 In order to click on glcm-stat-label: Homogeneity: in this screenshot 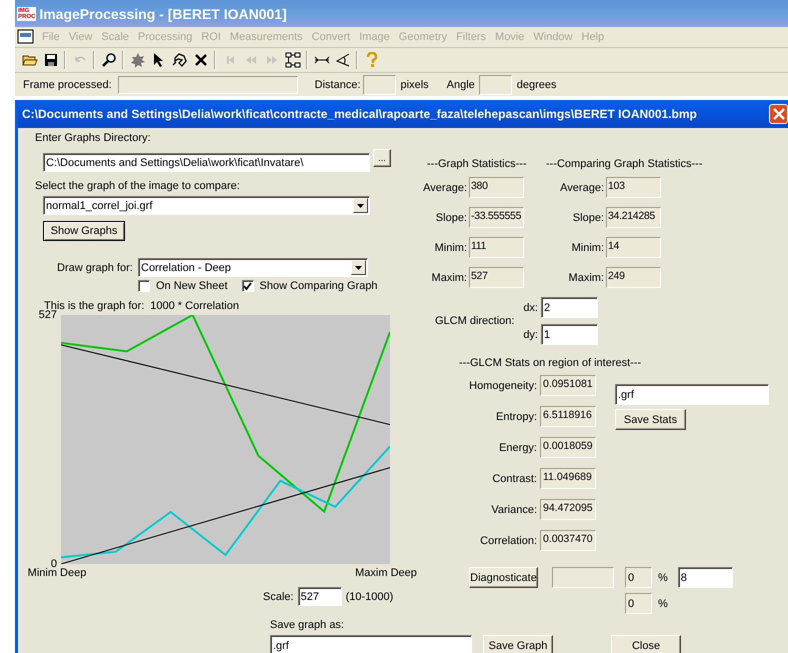, I will do `click(502, 386)`.